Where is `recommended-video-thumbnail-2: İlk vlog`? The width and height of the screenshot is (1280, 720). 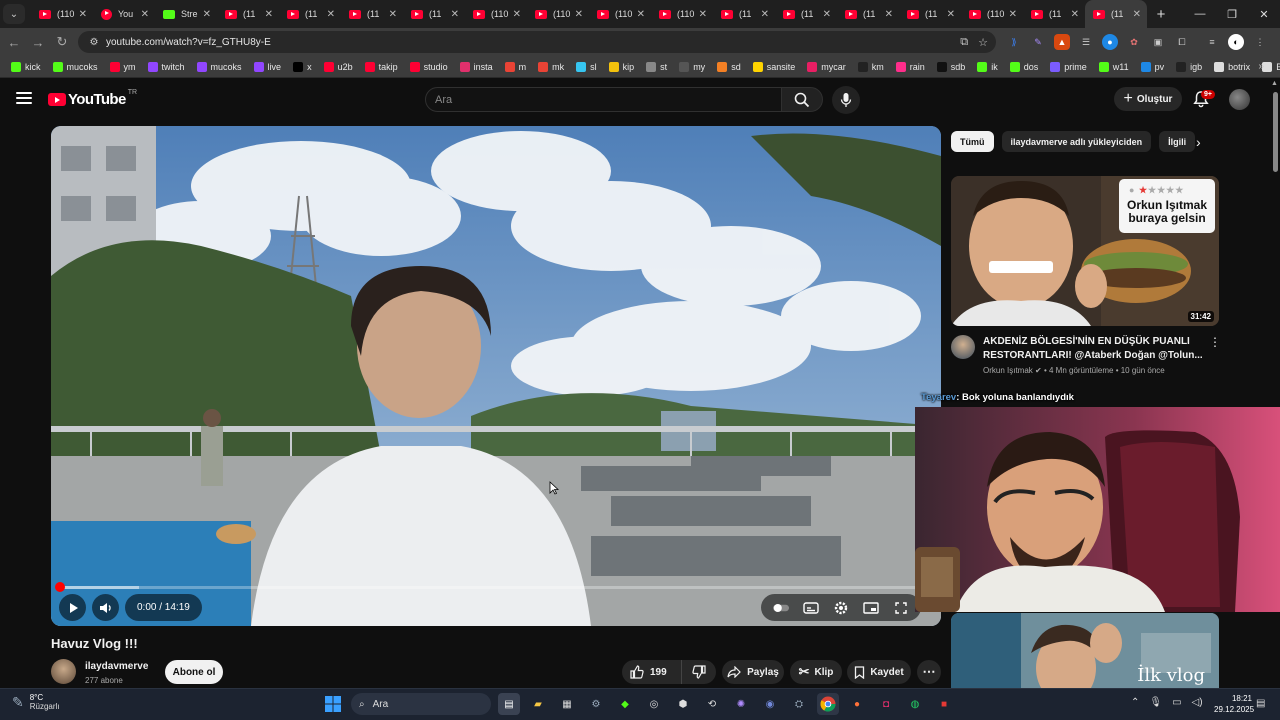 recommended-video-thumbnail-2: İlk vlog is located at coordinates (1085, 650).